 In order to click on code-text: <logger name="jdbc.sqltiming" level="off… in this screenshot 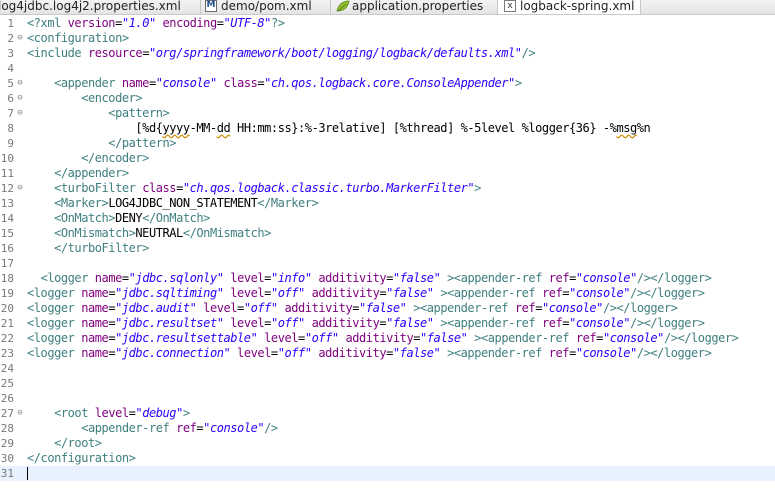, I will do `click(366, 293)`.